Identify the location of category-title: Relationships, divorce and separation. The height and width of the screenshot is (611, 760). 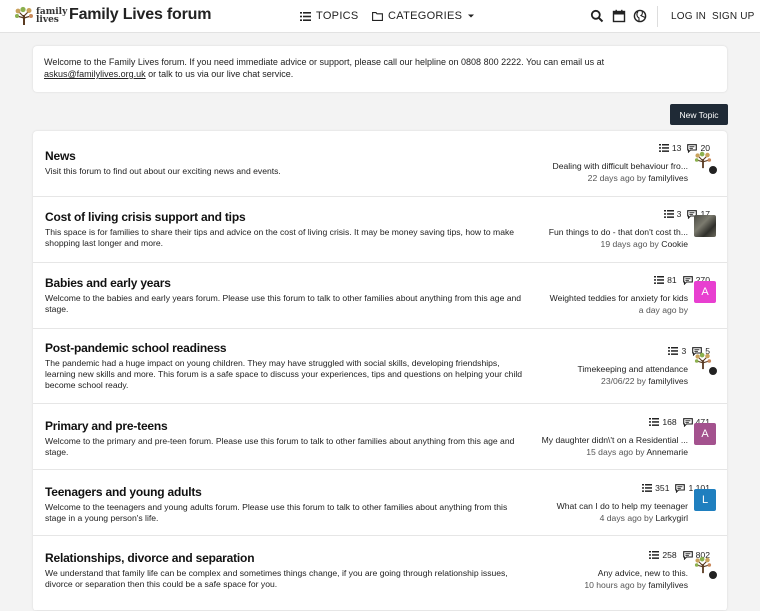
(150, 558).